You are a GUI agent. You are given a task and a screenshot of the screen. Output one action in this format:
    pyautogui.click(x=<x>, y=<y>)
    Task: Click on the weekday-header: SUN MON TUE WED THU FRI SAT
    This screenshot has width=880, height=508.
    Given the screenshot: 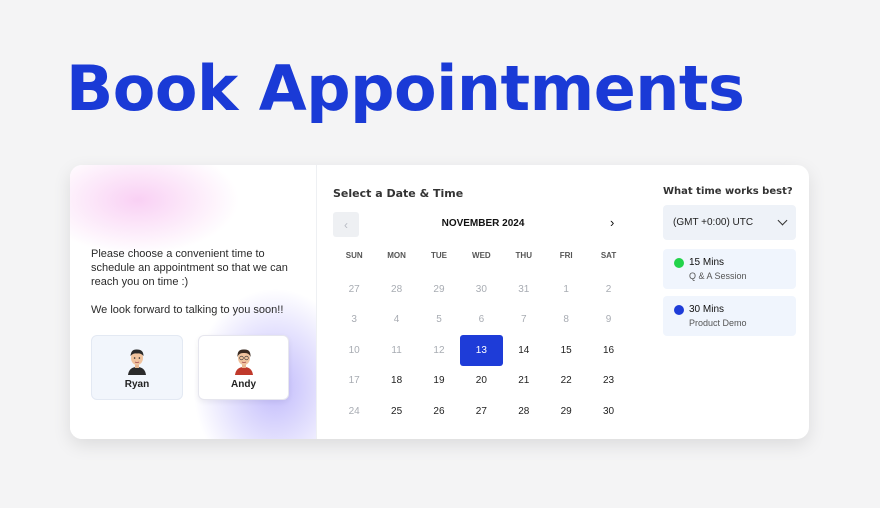 What is the action you would take?
    pyautogui.click(x=481, y=255)
    